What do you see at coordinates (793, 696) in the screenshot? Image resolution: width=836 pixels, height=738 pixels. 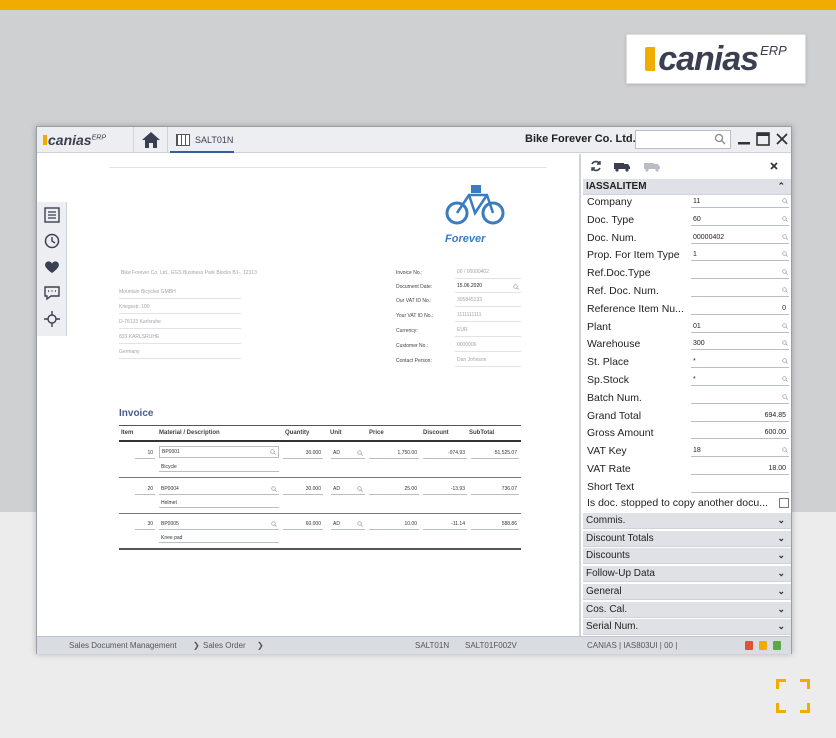 I see `fullscreen-icon` at bounding box center [793, 696].